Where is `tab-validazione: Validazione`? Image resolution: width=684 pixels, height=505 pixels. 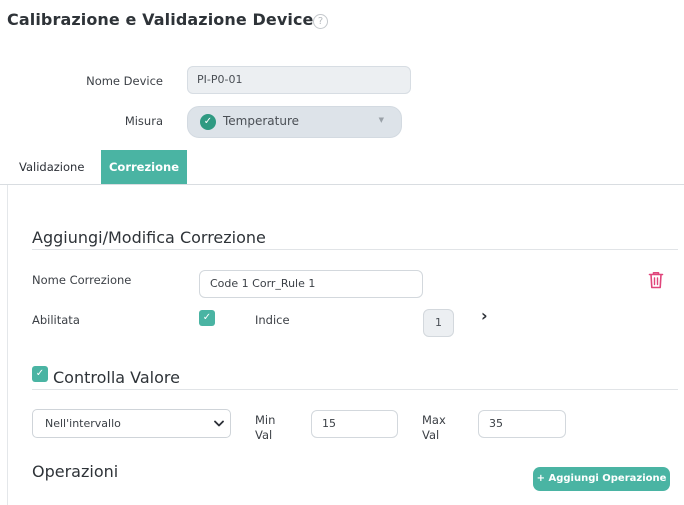
tab-validazione: Validazione is located at coordinates (51, 167).